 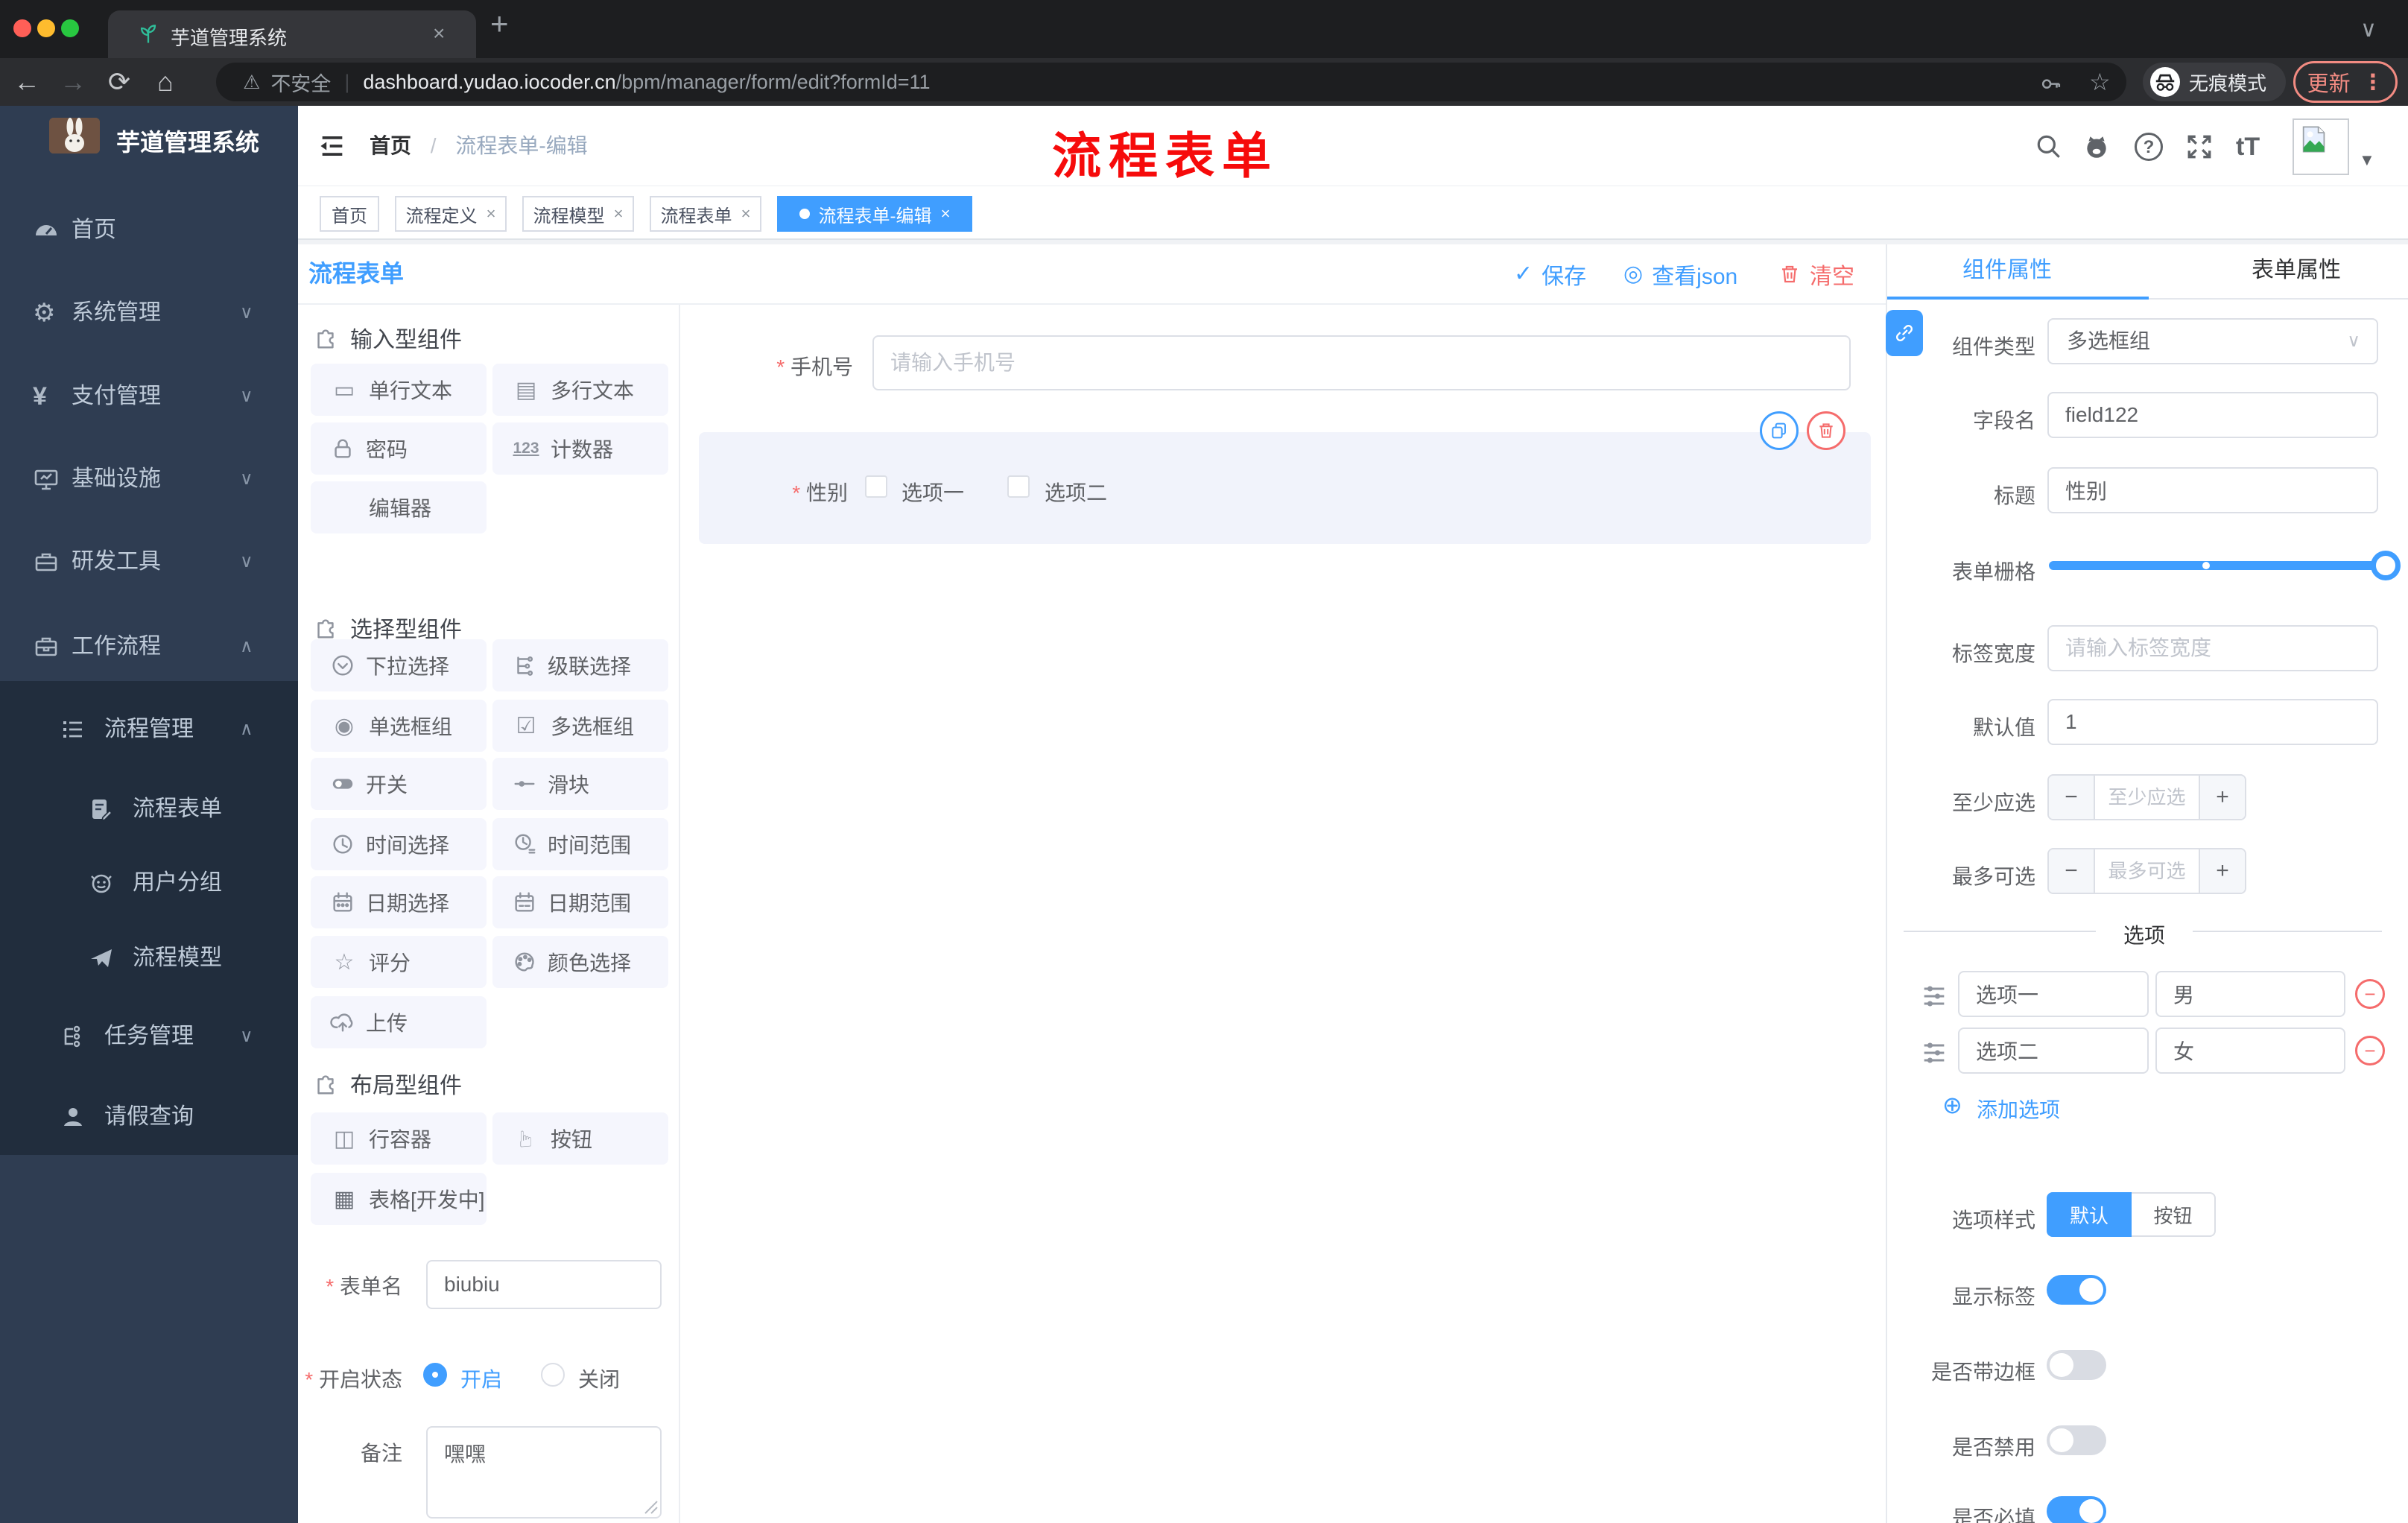 I want to click on update-button: 更新 ⋮, so click(x=2345, y=82).